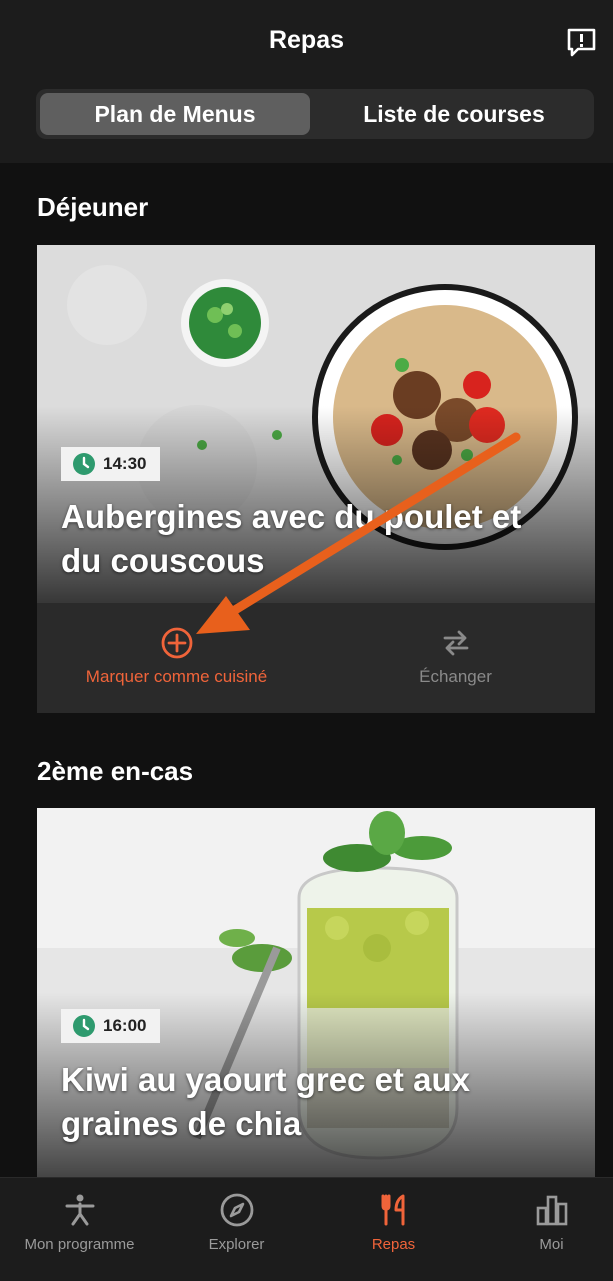 The image size is (613, 1281). Describe the element at coordinates (93, 207) in the screenshot. I see `section-title-dejeuner: Déjeuner` at that location.